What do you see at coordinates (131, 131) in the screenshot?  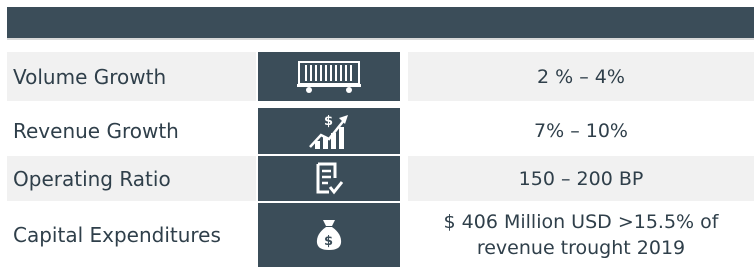 I see `row-label-revenue-growth: Revenue Growth` at bounding box center [131, 131].